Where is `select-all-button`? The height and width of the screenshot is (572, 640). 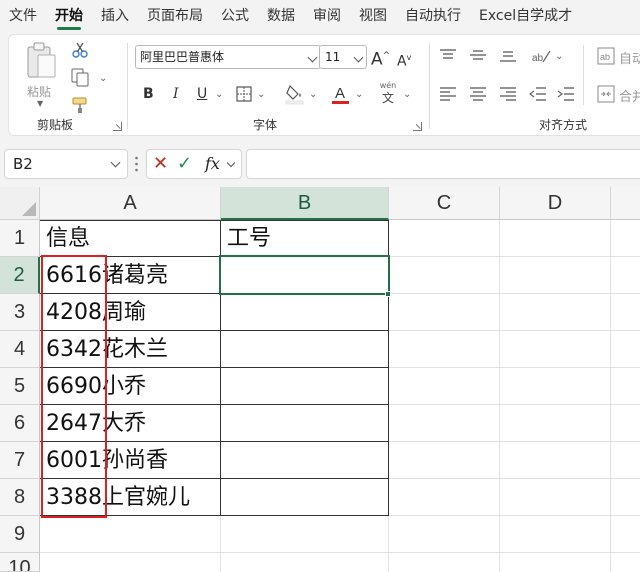 select-all-button is located at coordinates (20, 203).